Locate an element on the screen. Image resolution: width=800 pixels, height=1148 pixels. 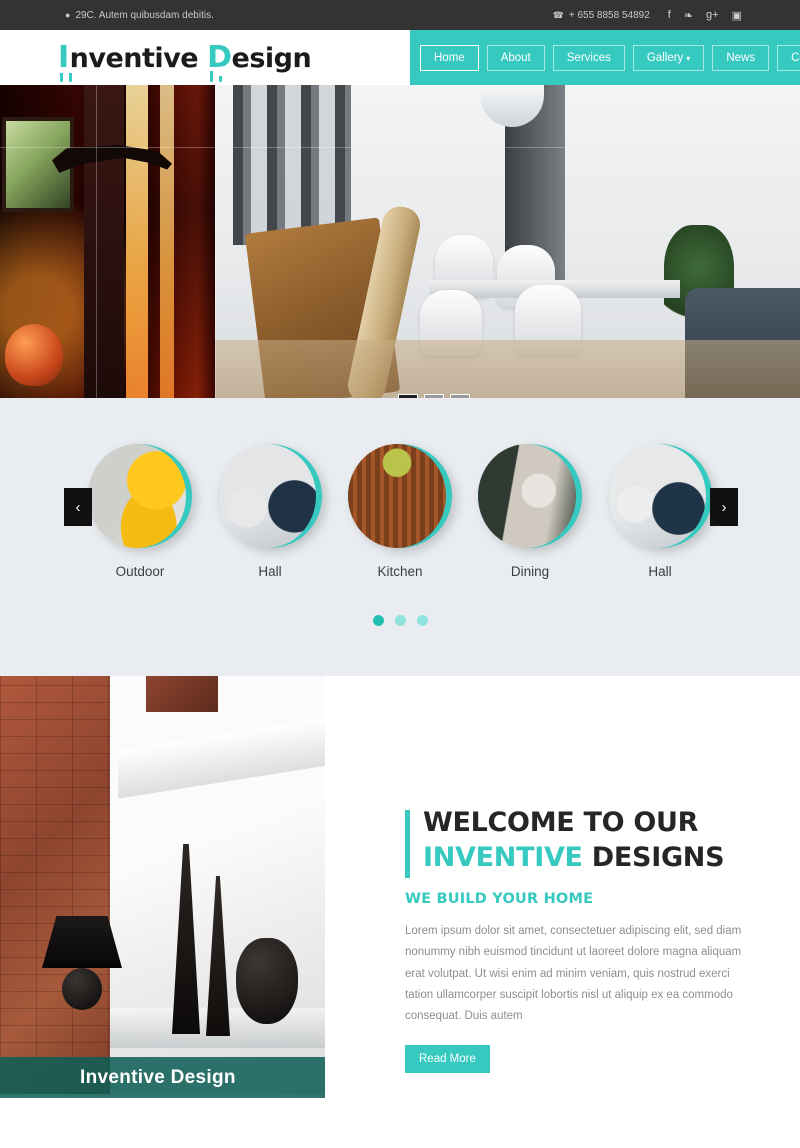
read-more-button: Read More is located at coordinates (447, 1059).